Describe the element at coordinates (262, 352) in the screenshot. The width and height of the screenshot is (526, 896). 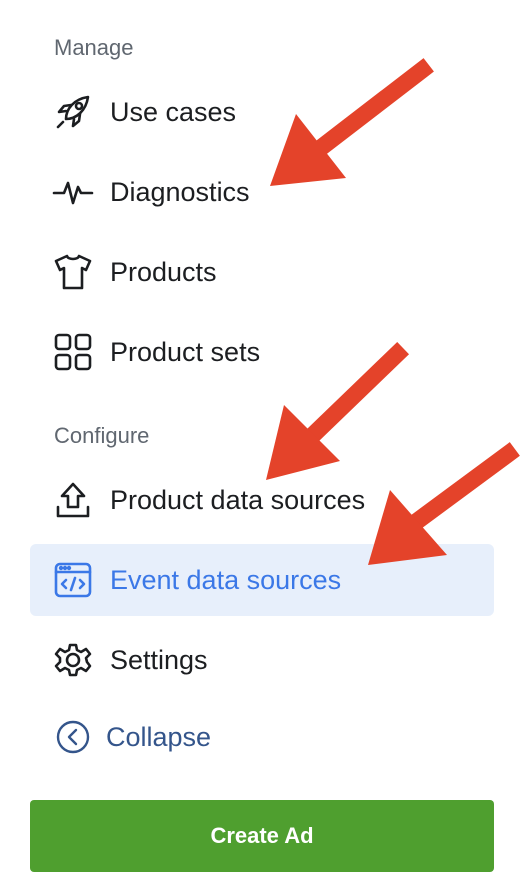
I see `nav-item-product-sets: Product sets` at that location.